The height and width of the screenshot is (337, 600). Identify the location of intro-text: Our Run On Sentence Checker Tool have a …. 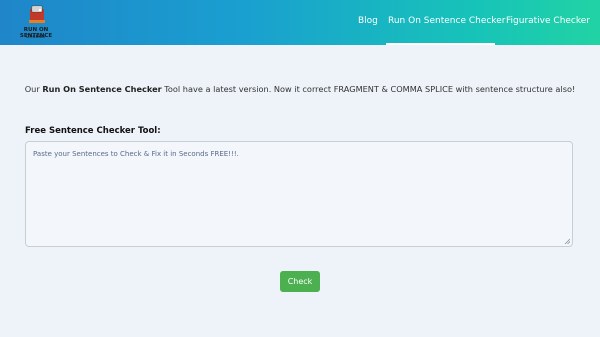
(300, 89).